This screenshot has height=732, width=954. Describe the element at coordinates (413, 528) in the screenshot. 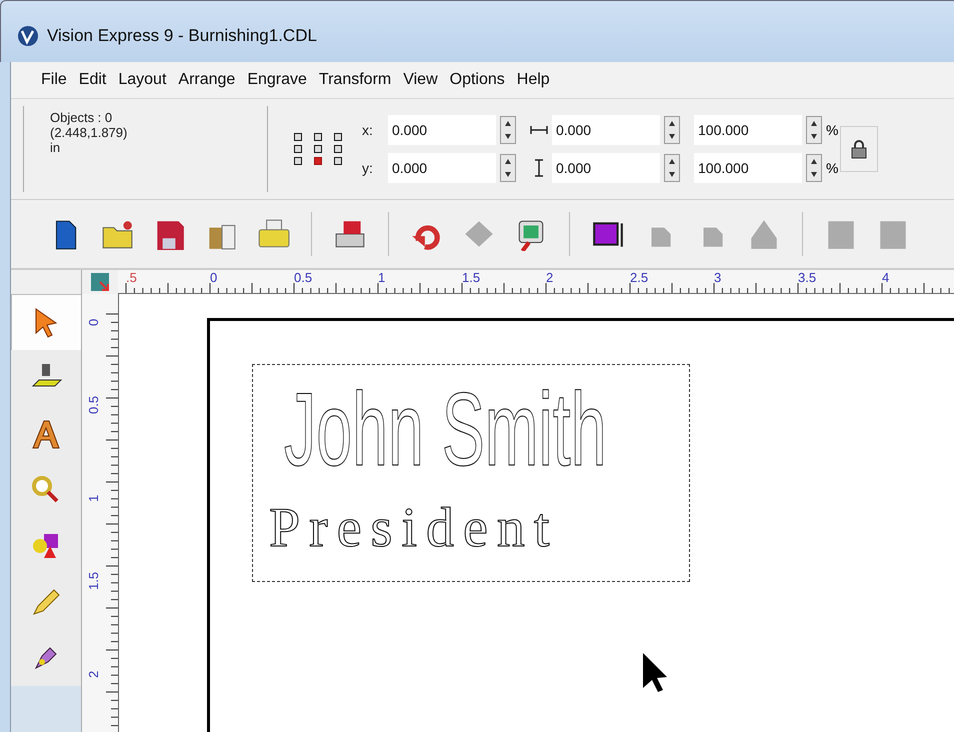

I see `canvas-text: President` at that location.